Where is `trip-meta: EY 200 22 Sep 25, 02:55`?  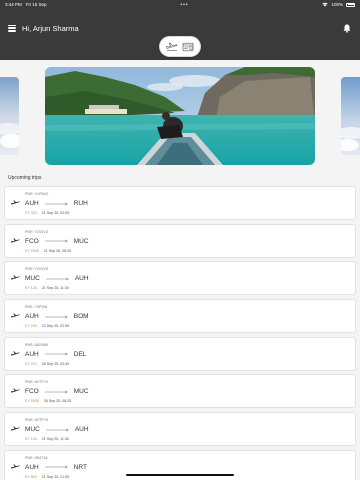 trip-meta: EY 200 22 Sep 25, 02:55 is located at coordinates (47, 326).